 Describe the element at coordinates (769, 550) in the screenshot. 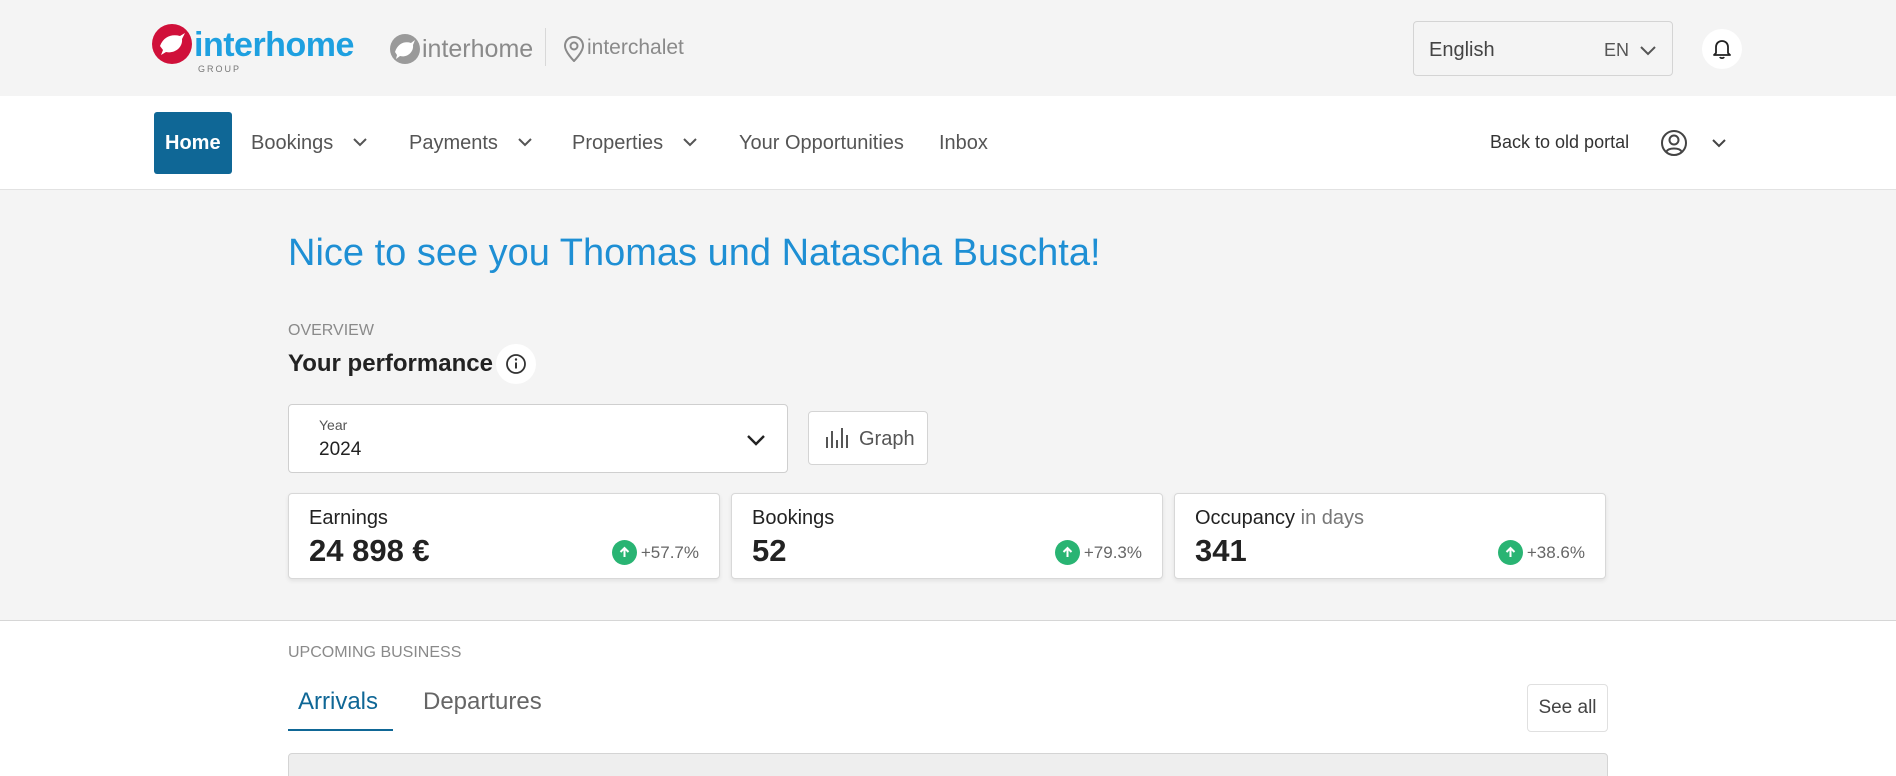

I see `kpi-value: 52` at that location.